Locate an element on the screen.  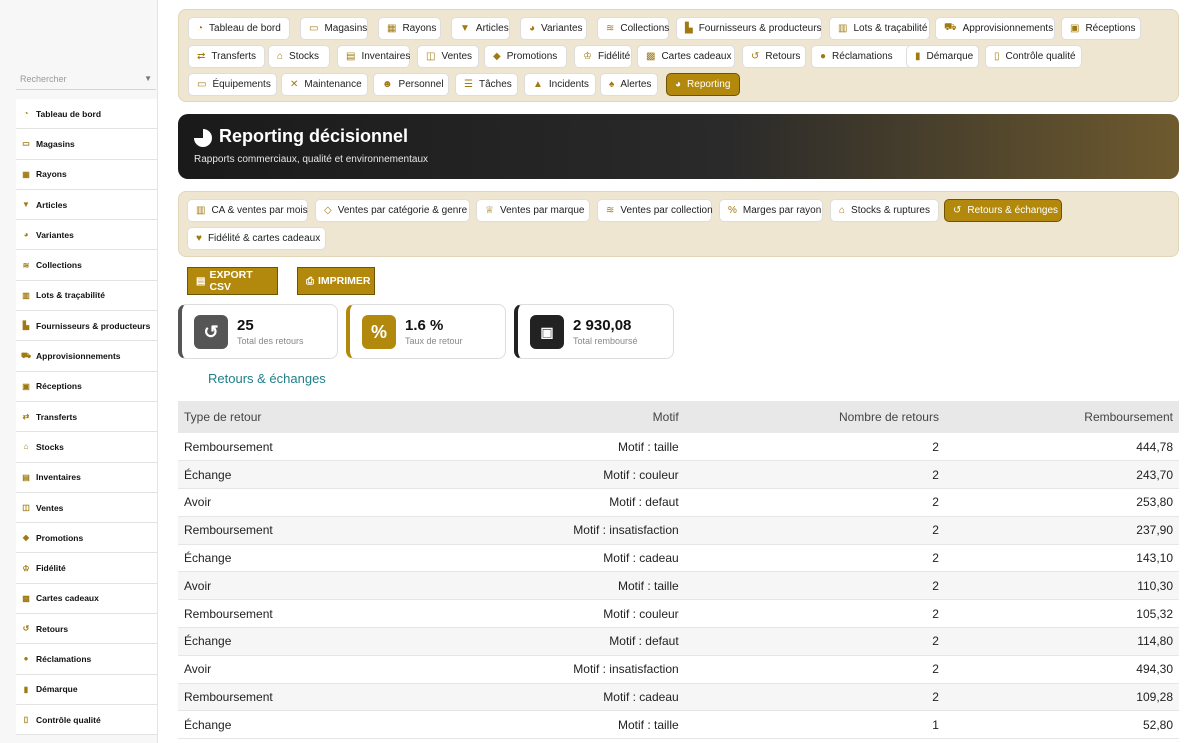
nav-chip-incidents: ▲ Incidents is located at coordinates (560, 84).